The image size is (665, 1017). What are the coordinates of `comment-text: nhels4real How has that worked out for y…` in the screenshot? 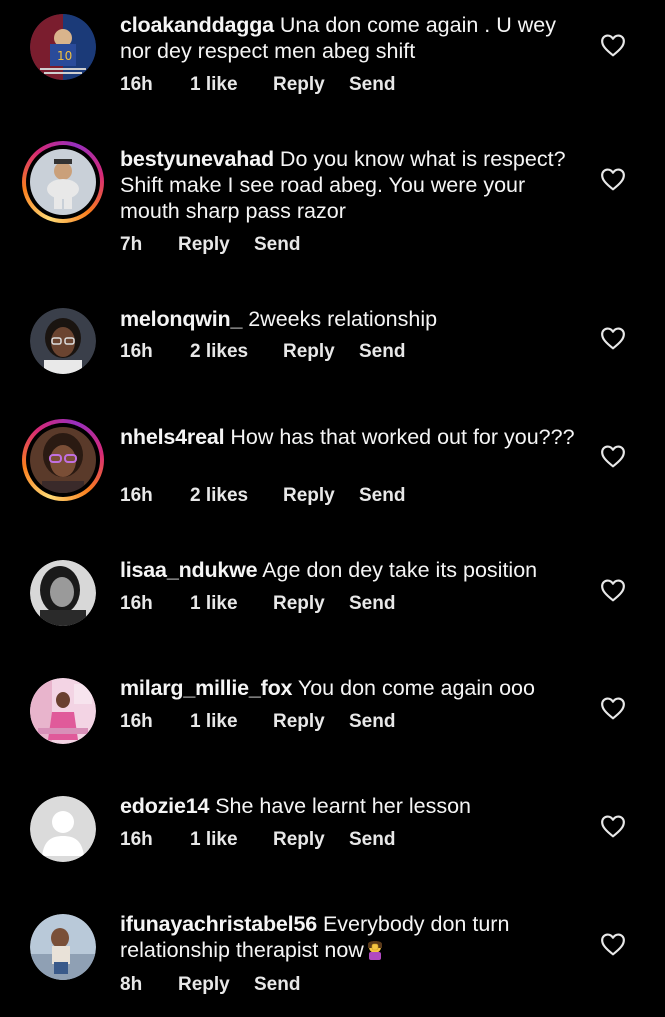 It's located at (350, 437).